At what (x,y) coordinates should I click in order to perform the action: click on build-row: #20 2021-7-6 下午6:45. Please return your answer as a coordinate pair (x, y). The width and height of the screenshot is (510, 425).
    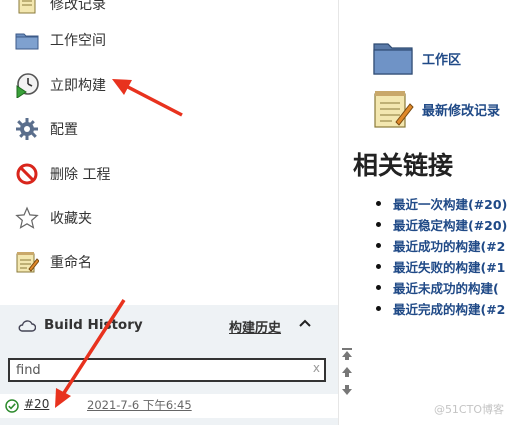
    Looking at the image, I should click on (169, 406).